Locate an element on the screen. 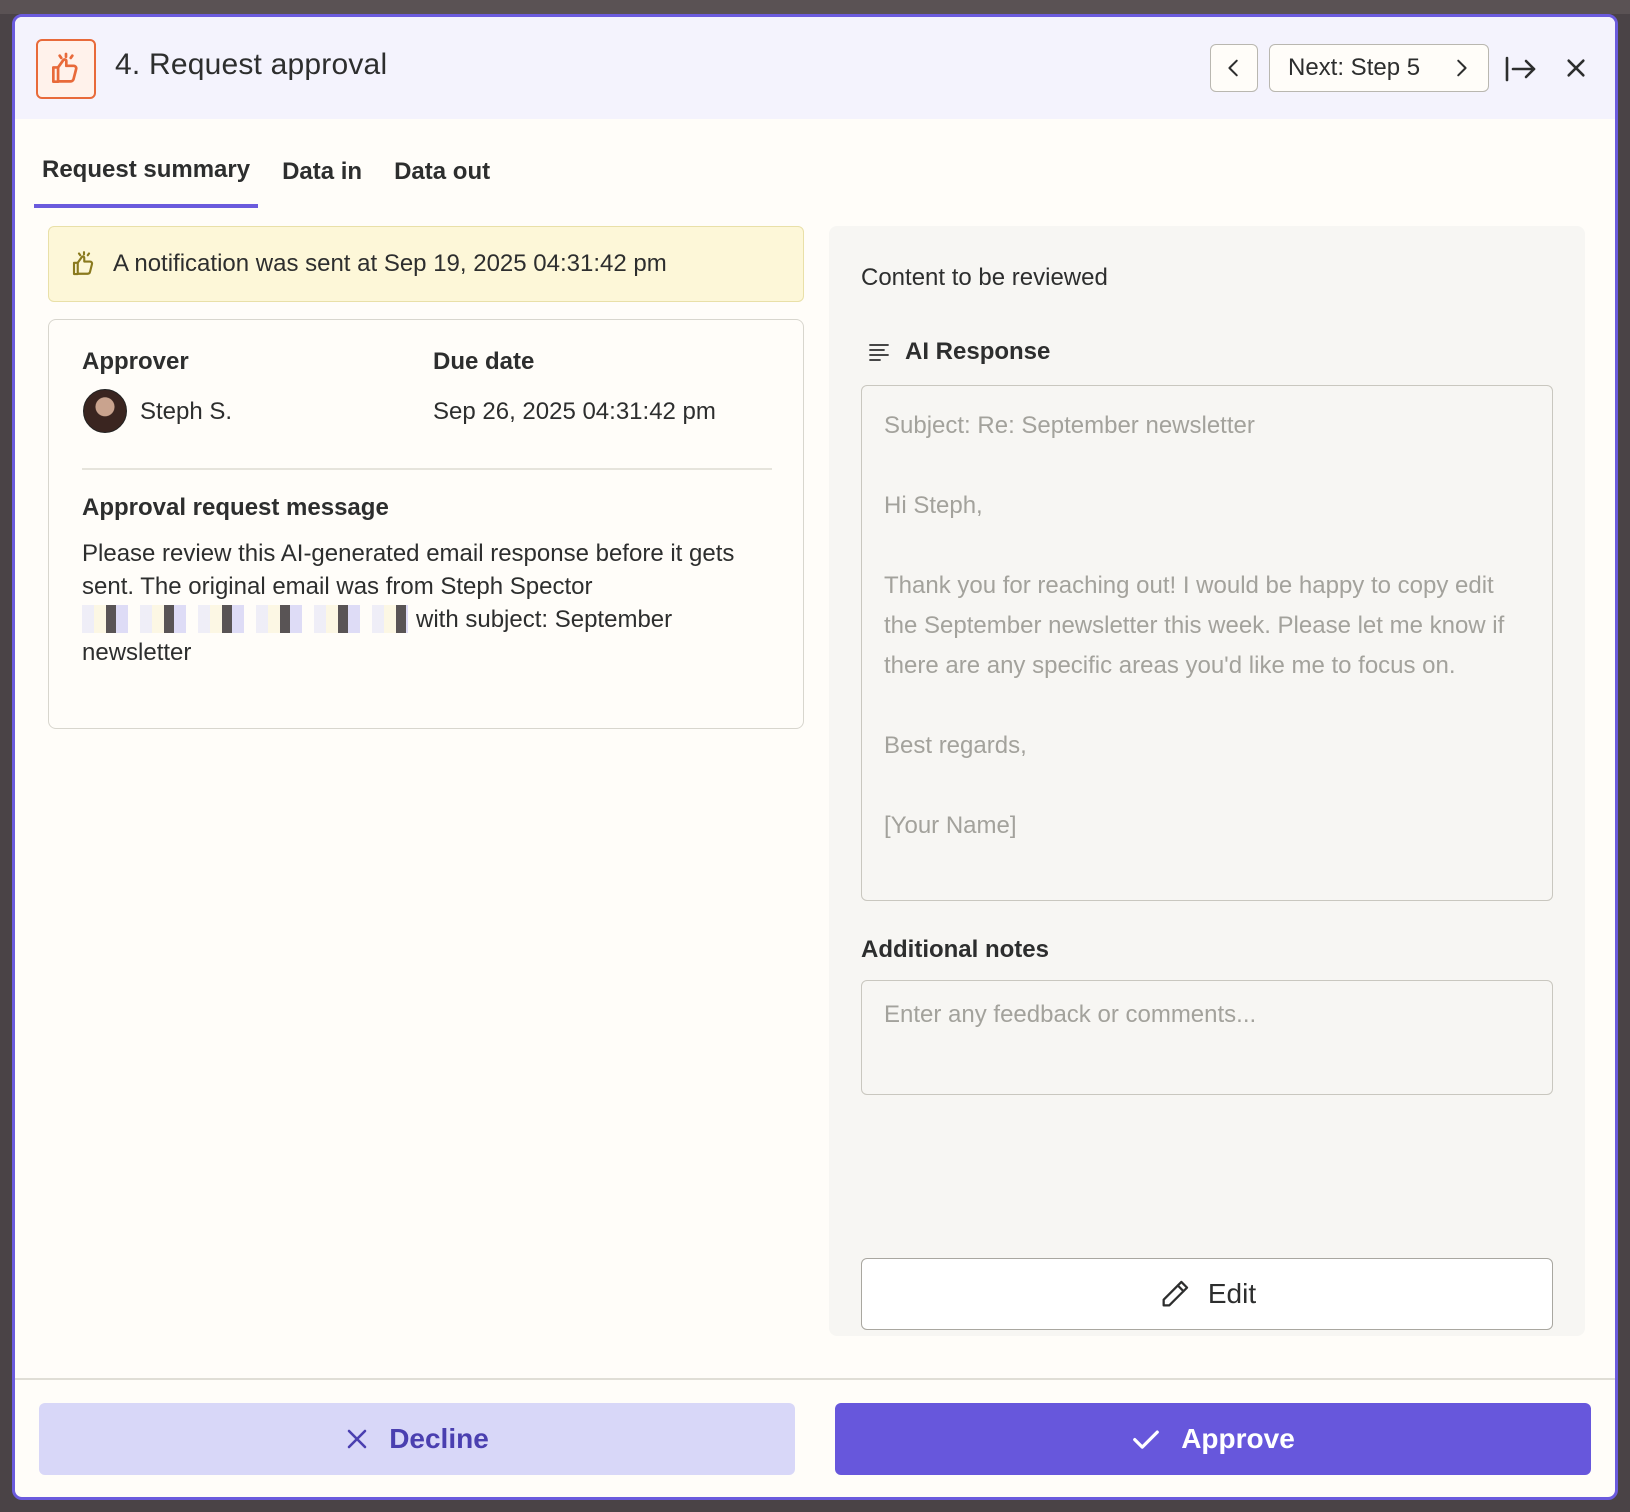 Image resolution: width=1630 pixels, height=1512 pixels. chevron-right-icon is located at coordinates (1462, 68).